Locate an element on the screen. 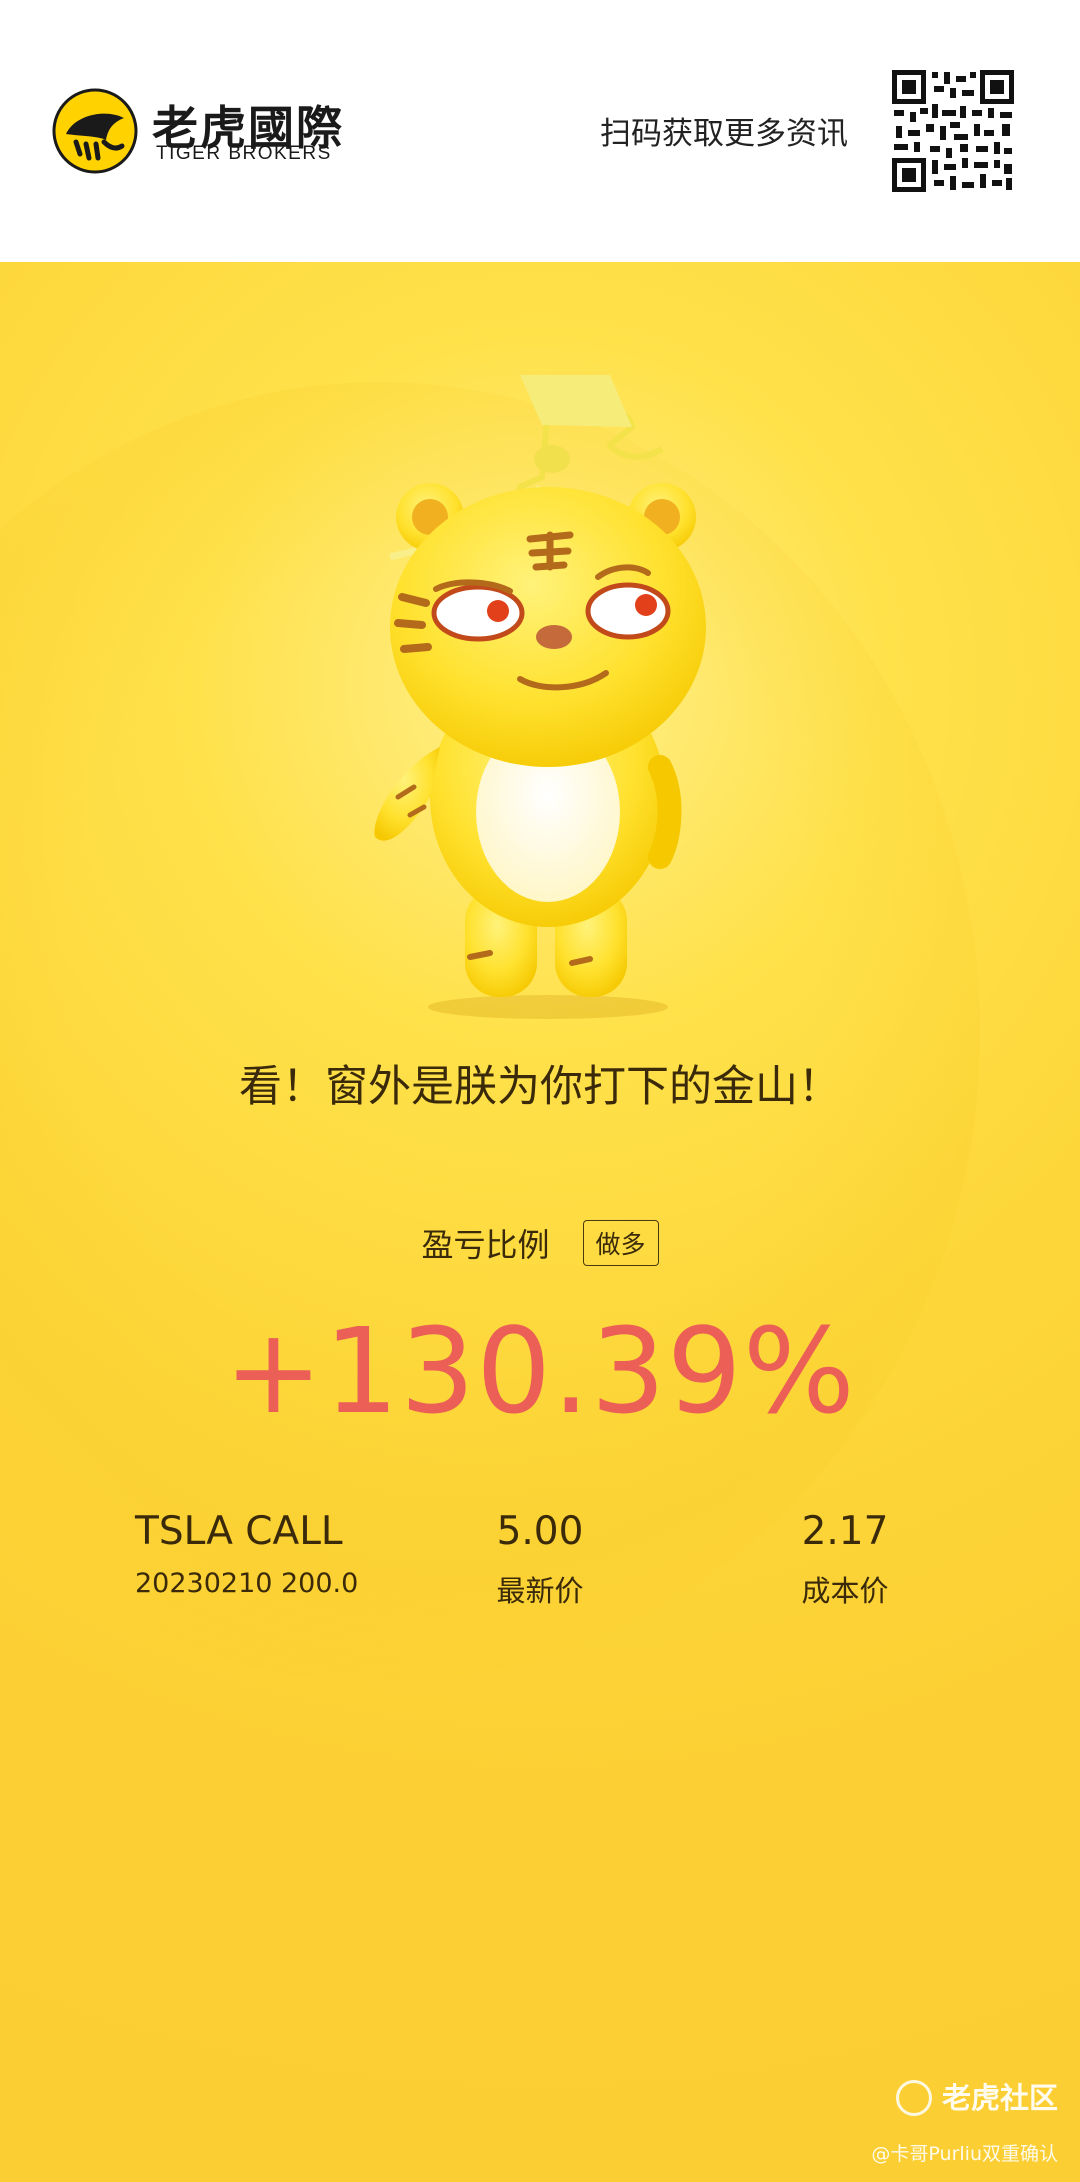 The height and width of the screenshot is (2182, 1080). position-direction-badge: 做多 is located at coordinates (620, 1243).